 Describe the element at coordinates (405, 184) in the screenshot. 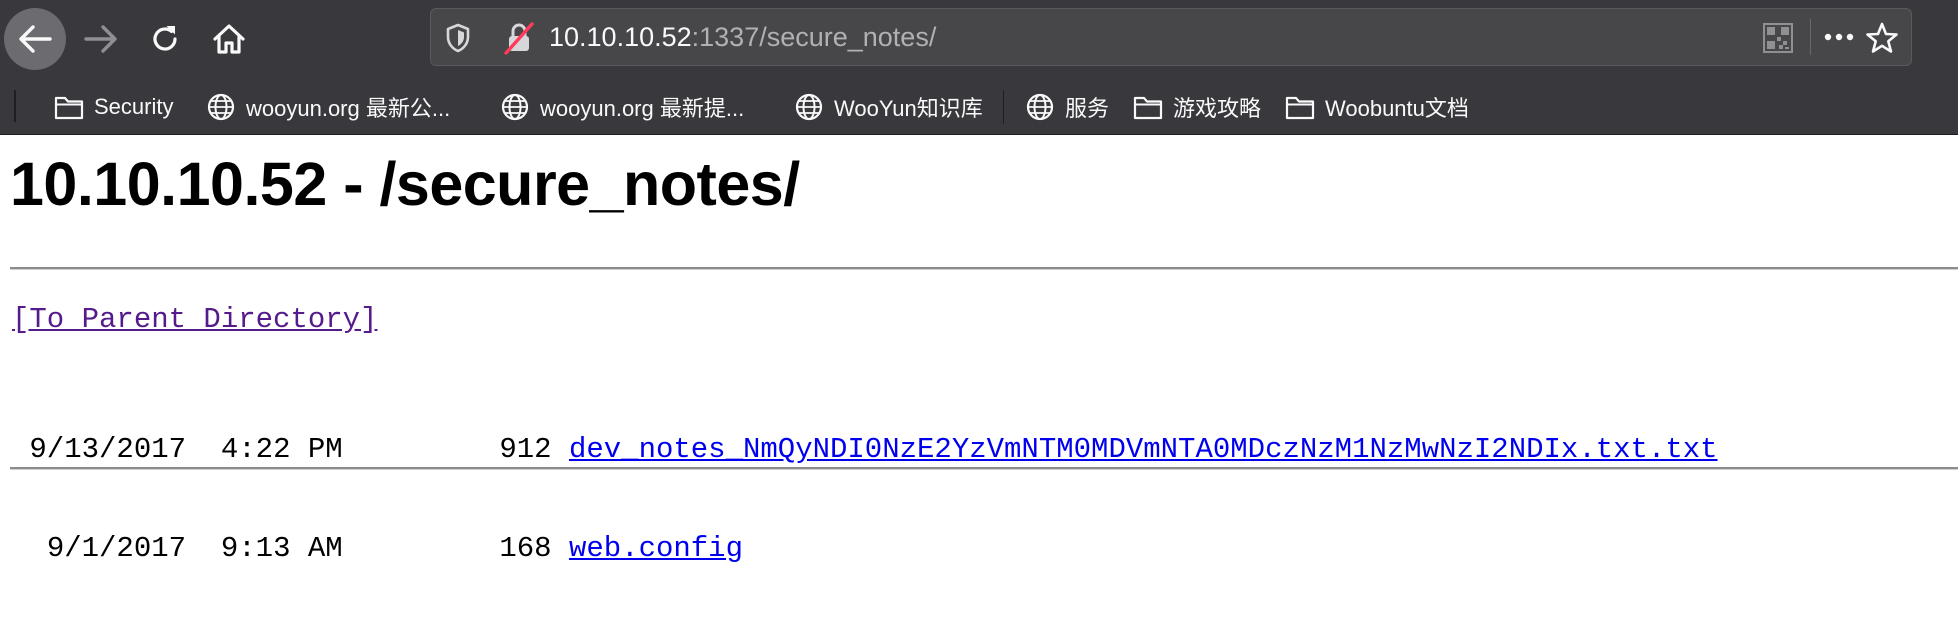

I see `page-title: 10.10.10.52 - /secure_notes/` at that location.